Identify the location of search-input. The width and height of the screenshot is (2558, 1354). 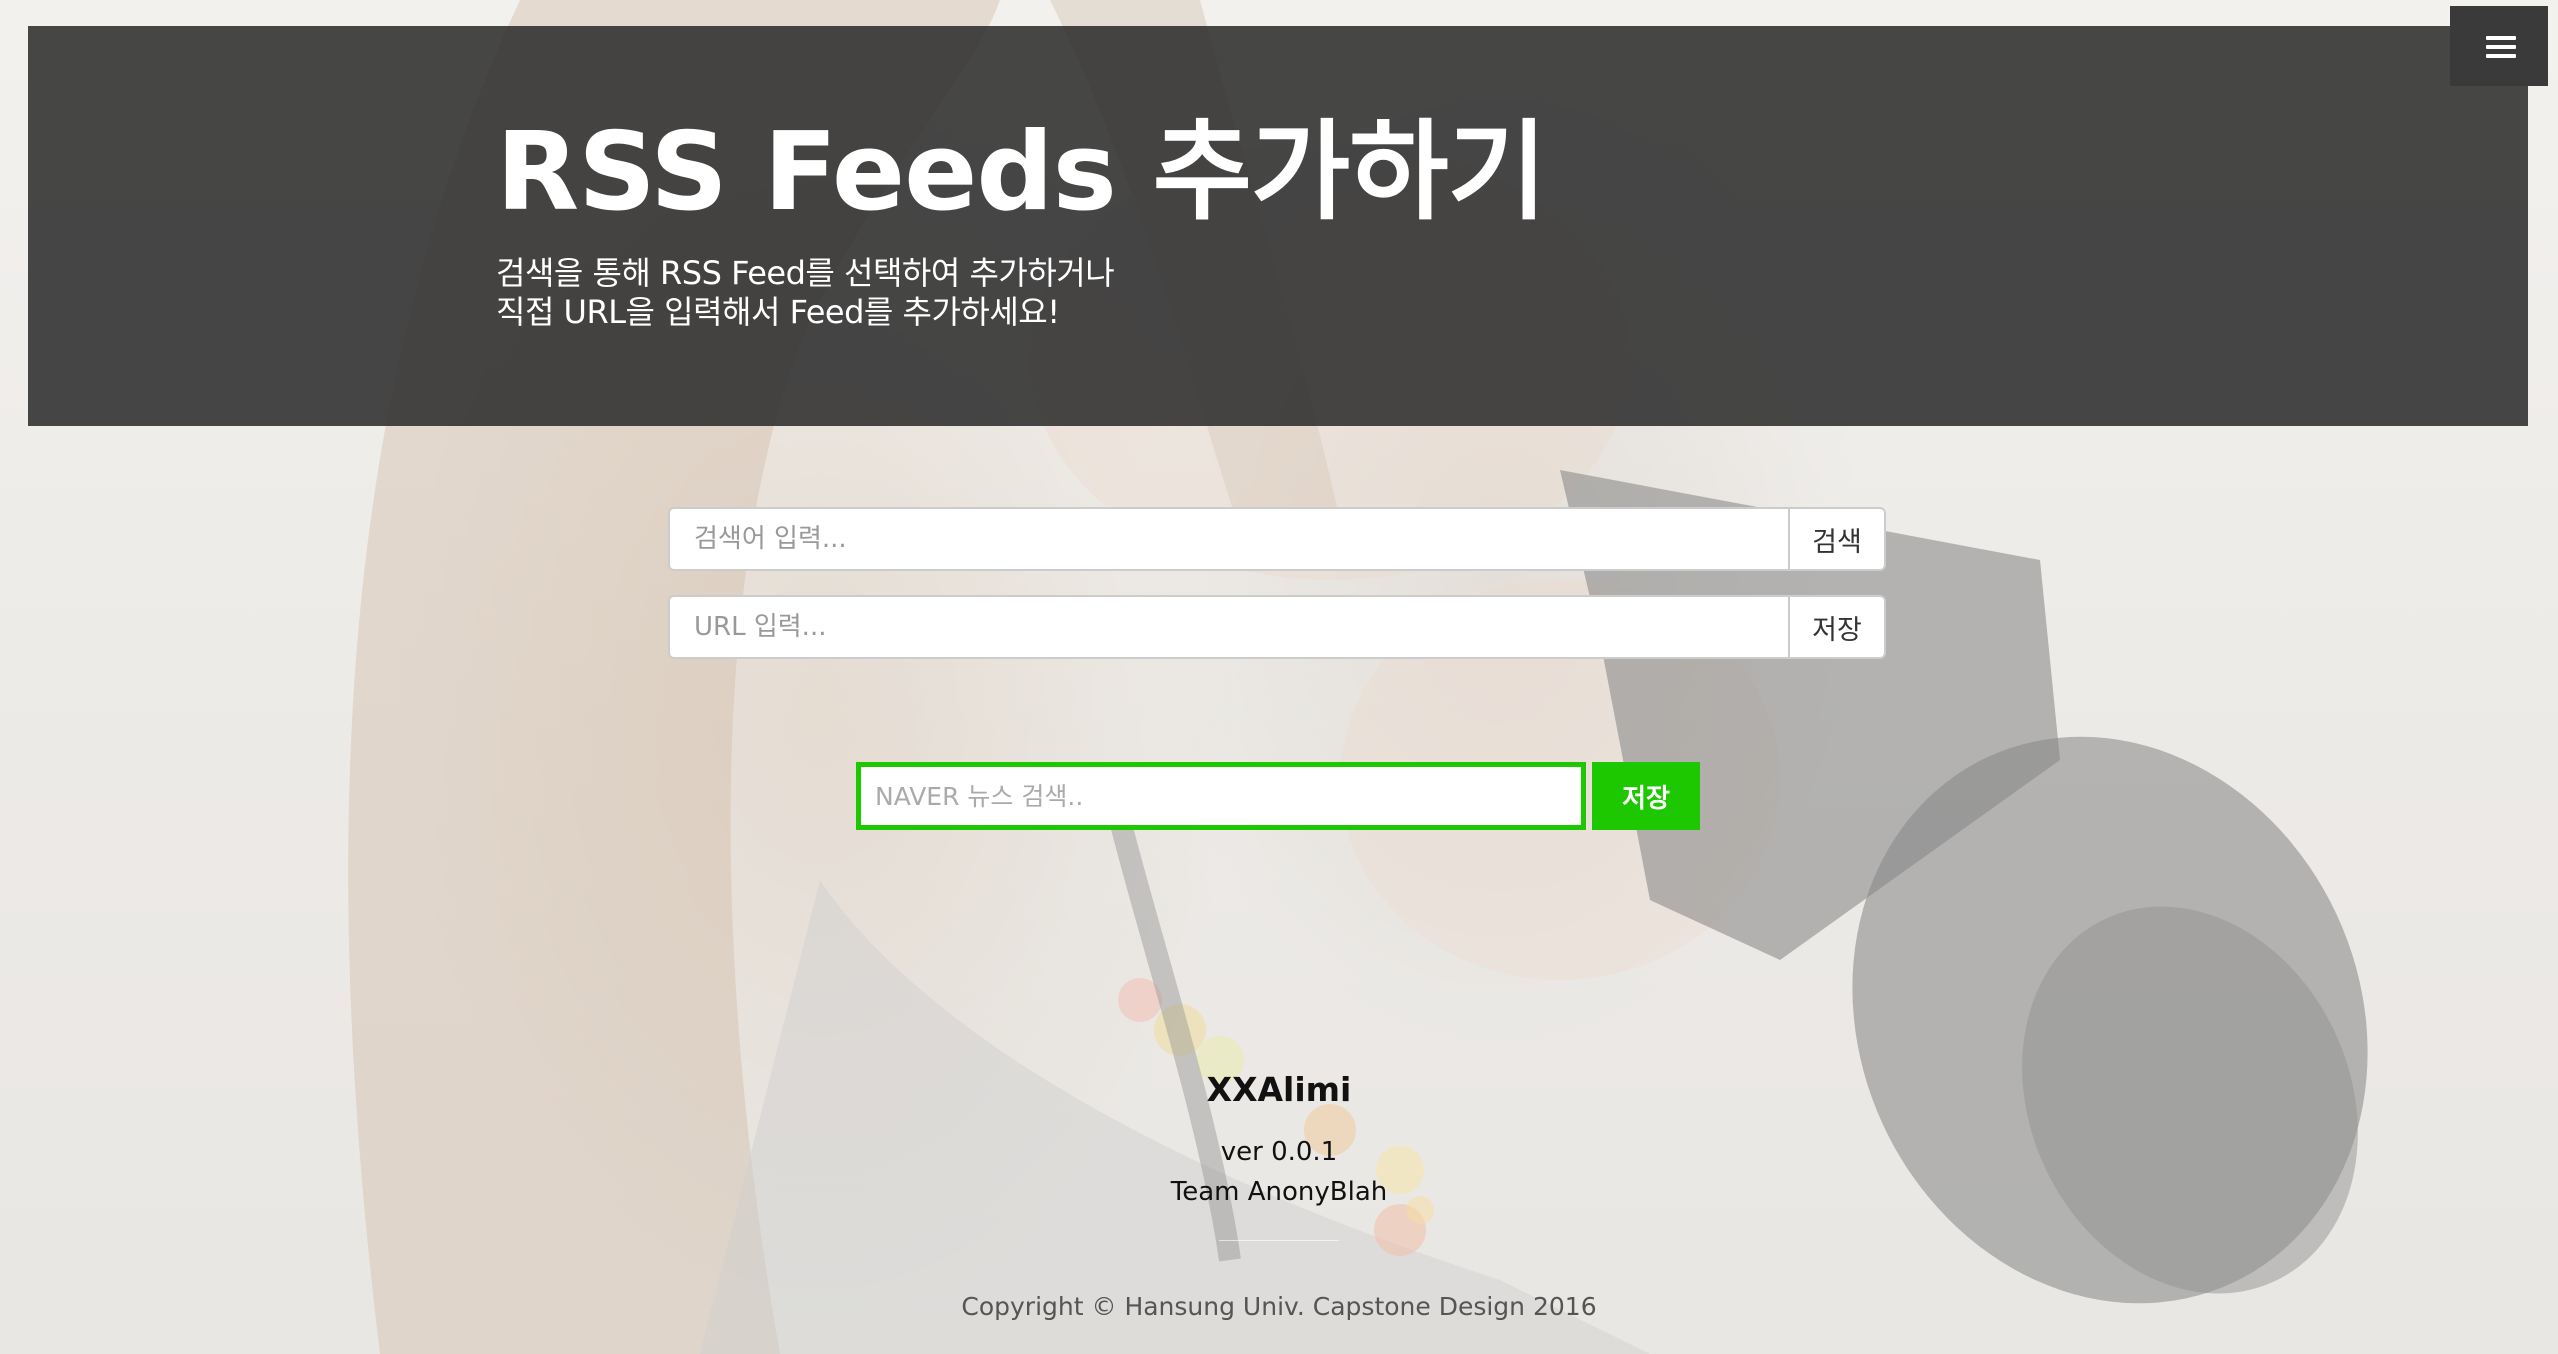
(1228, 539).